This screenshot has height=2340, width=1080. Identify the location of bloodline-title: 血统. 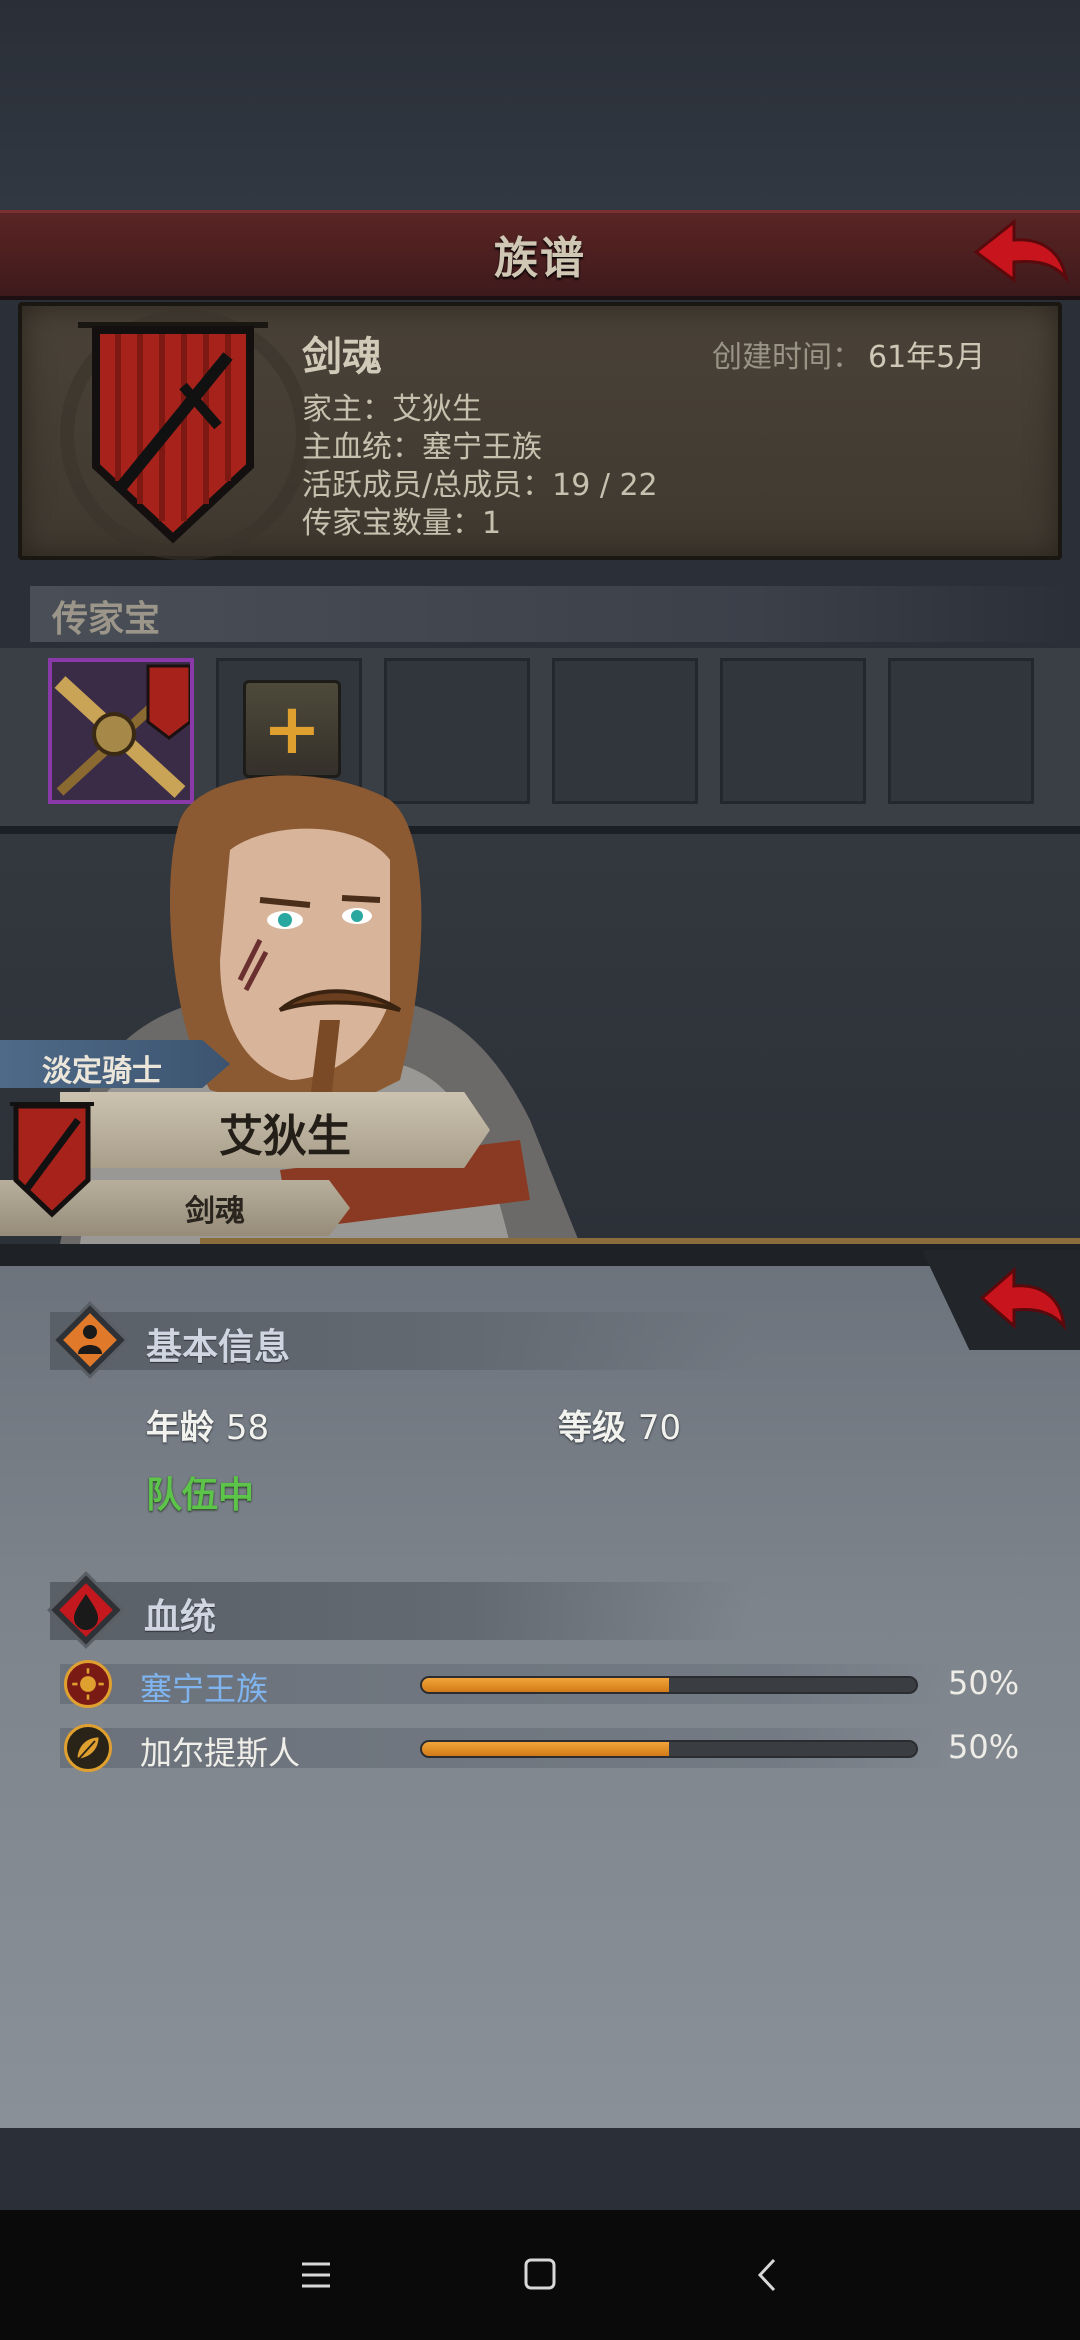
(180, 1617).